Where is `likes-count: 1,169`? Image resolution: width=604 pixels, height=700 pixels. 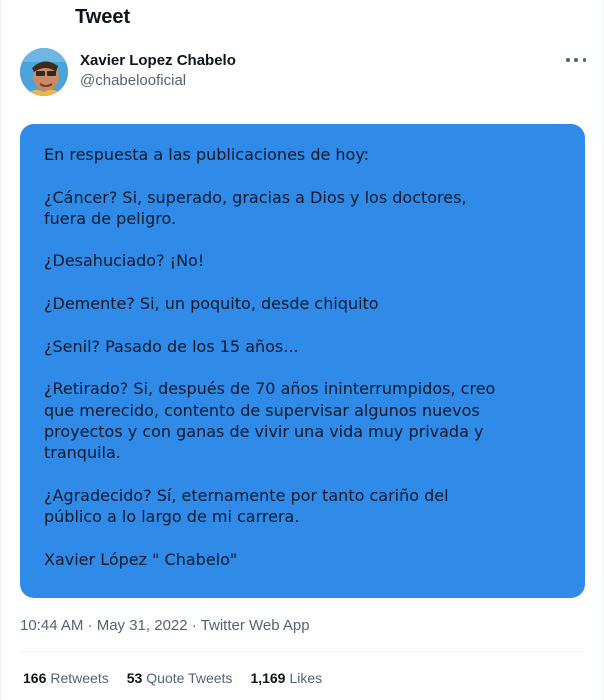 likes-count: 1,169 is located at coordinates (268, 678).